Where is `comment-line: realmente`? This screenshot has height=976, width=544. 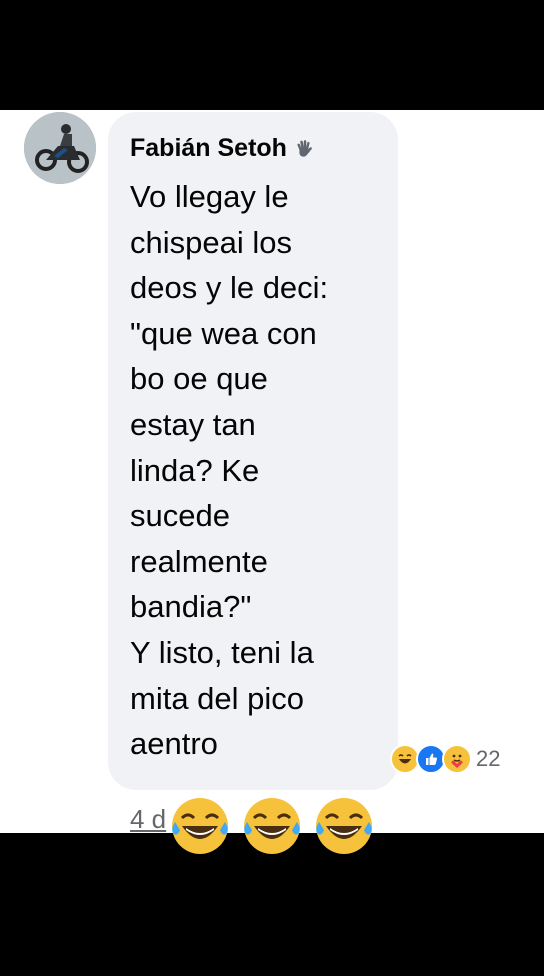 comment-line: realmente is located at coordinates (199, 561).